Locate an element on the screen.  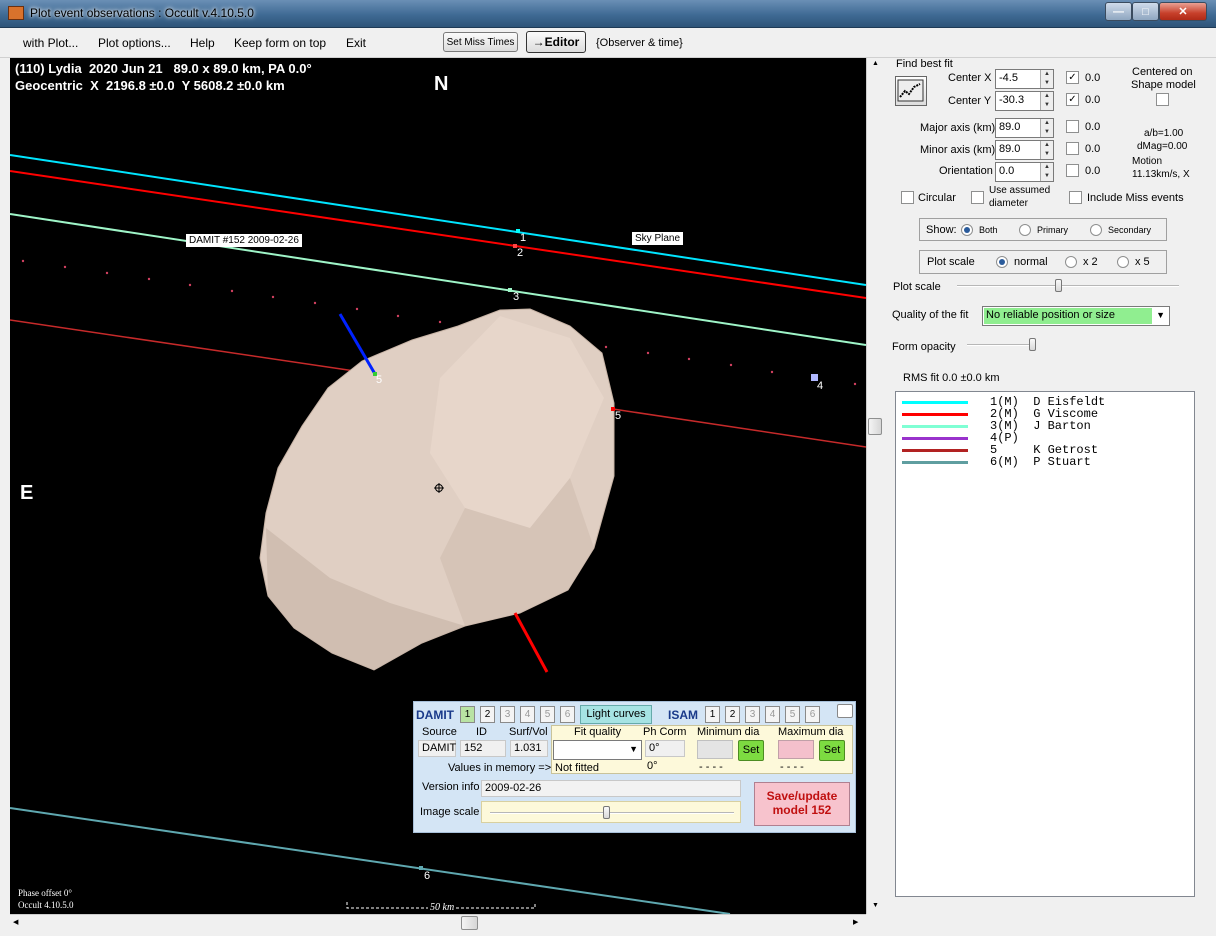
set-min-dia-button: Set is located at coordinates (751, 750).